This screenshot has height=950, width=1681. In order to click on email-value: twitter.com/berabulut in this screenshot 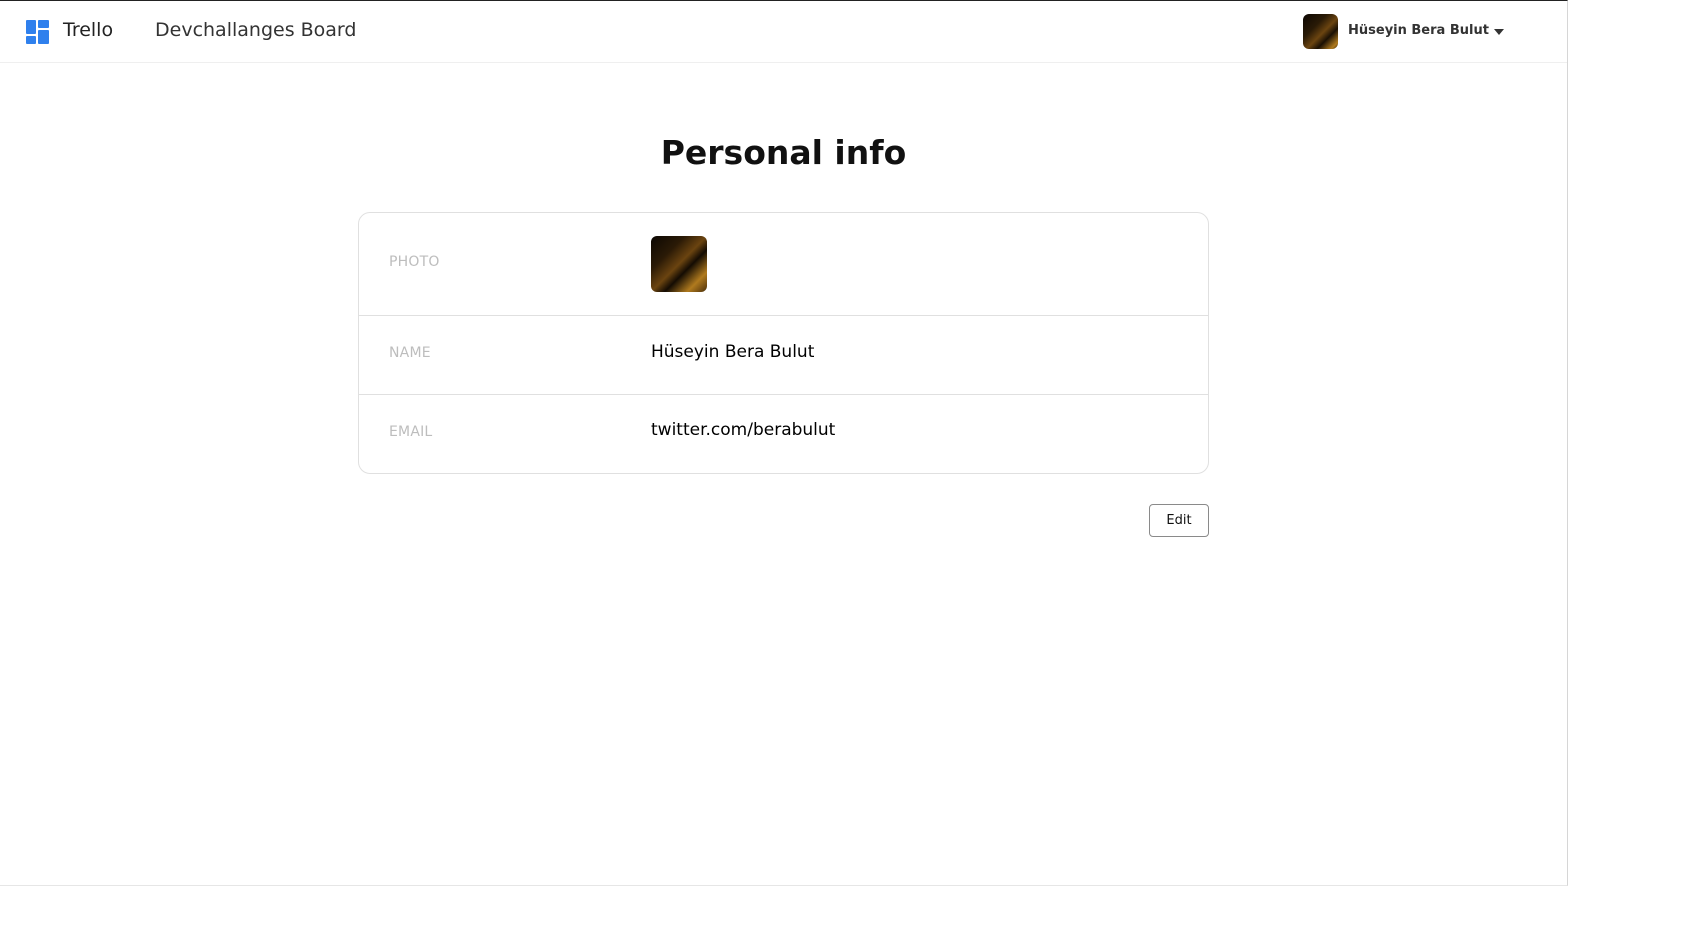, I will do `click(743, 430)`.